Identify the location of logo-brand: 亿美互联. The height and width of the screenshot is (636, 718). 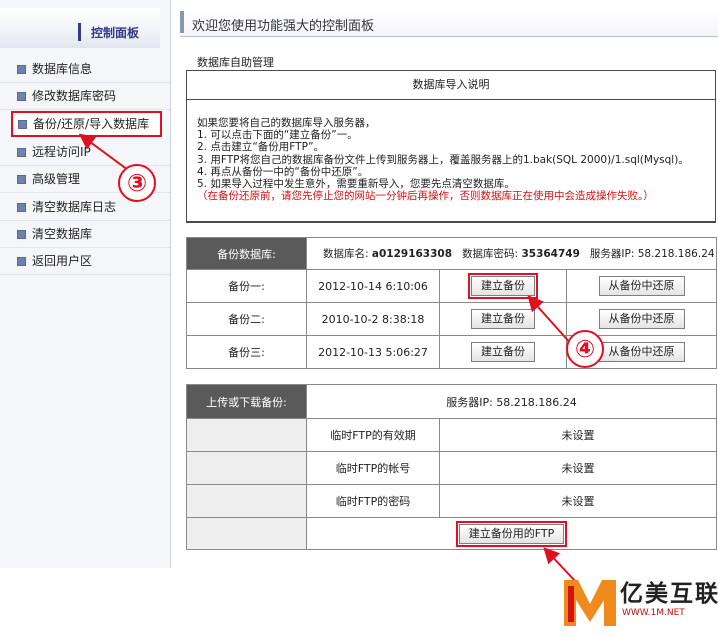
(669, 594).